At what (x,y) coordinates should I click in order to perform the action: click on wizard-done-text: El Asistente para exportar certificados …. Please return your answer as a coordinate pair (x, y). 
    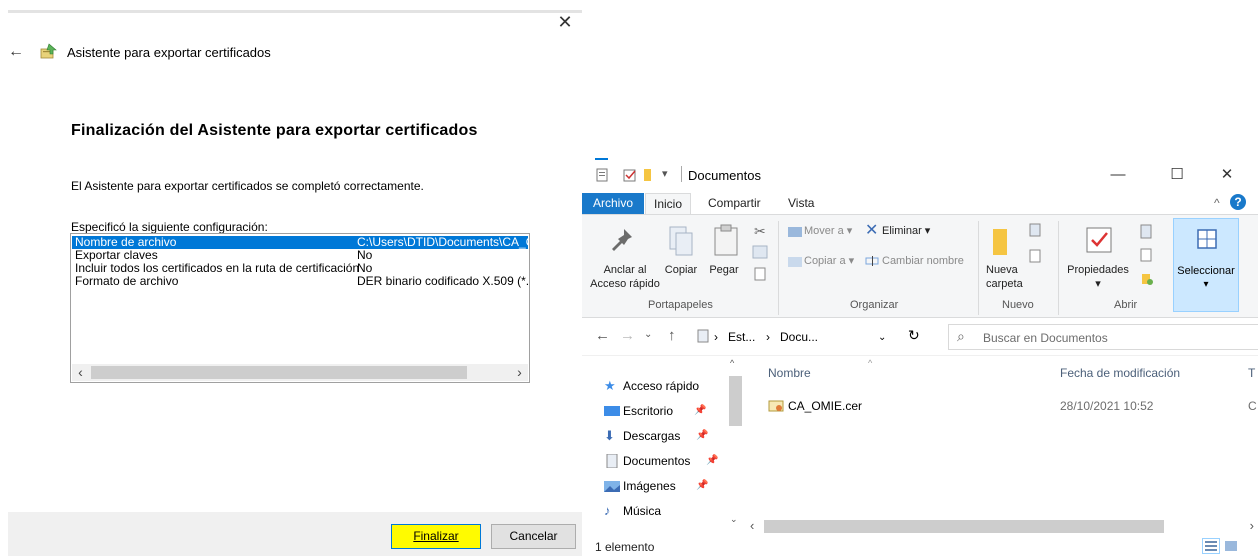
    Looking at the image, I should click on (247, 186).